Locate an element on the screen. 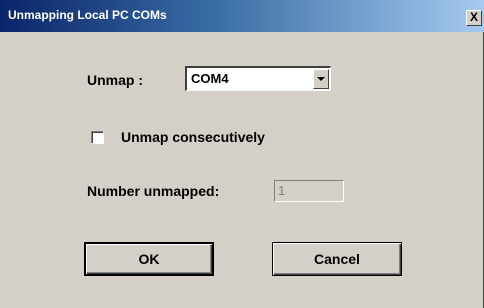  close-icon: X is located at coordinates (473, 17).